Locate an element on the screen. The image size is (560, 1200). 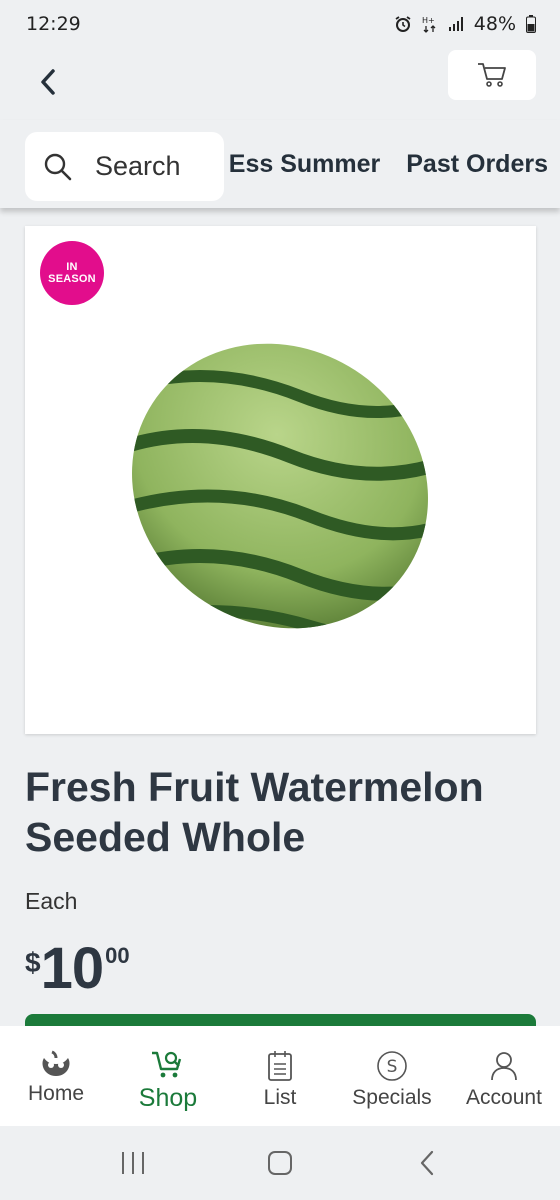
chevron-left-icon is located at coordinates (48, 82).